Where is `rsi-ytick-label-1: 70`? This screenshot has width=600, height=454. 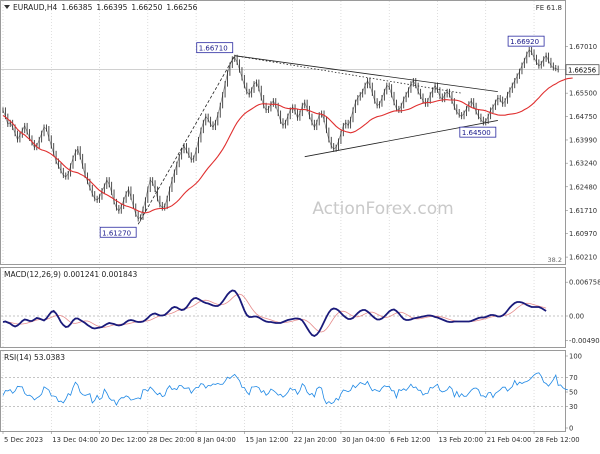
rsi-ytick-label-1: 70 is located at coordinates (573, 378).